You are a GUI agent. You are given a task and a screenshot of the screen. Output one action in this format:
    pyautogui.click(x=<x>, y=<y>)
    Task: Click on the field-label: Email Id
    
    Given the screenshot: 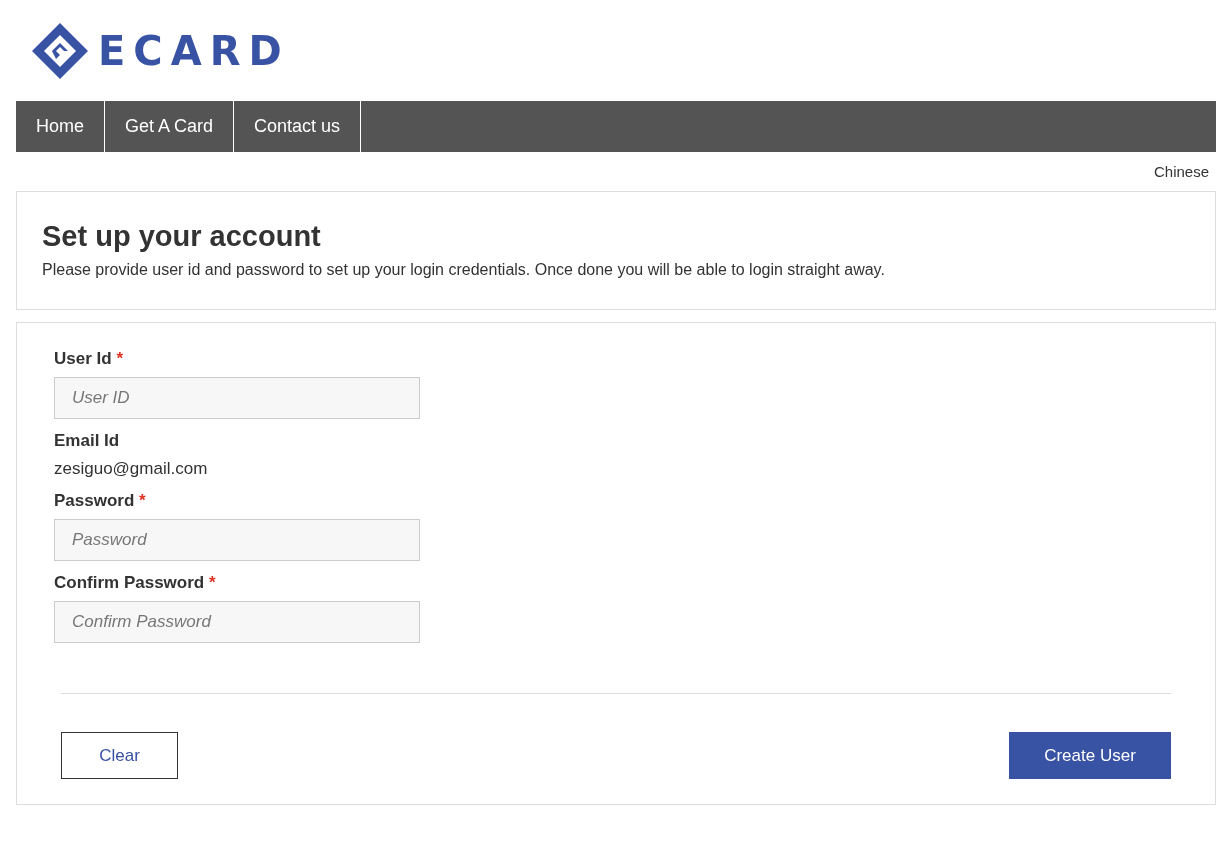 What is the action you would take?
    pyautogui.click(x=87, y=441)
    